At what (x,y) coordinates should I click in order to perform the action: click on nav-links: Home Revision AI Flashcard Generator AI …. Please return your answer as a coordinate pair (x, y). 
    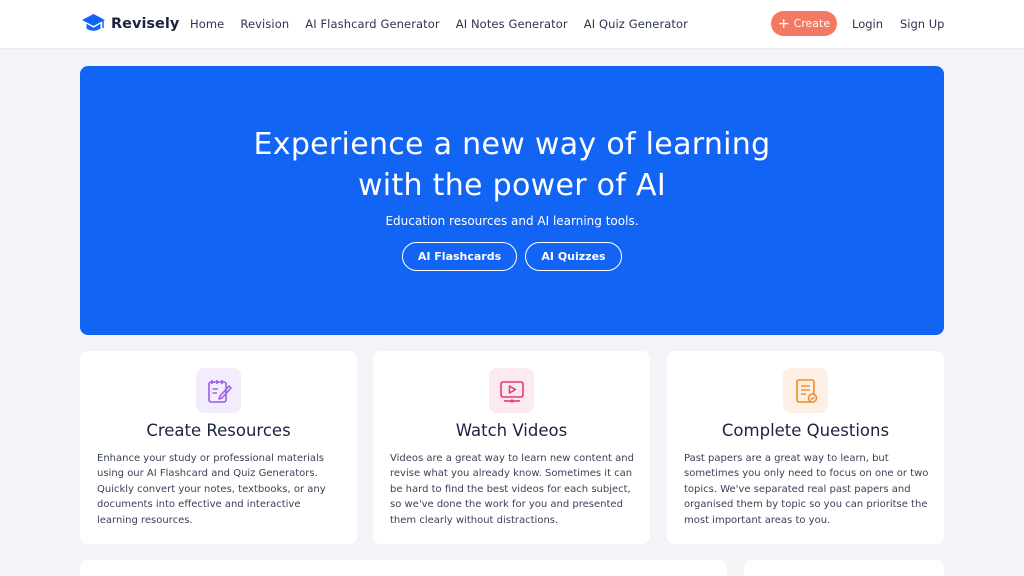
    Looking at the image, I should click on (439, 24).